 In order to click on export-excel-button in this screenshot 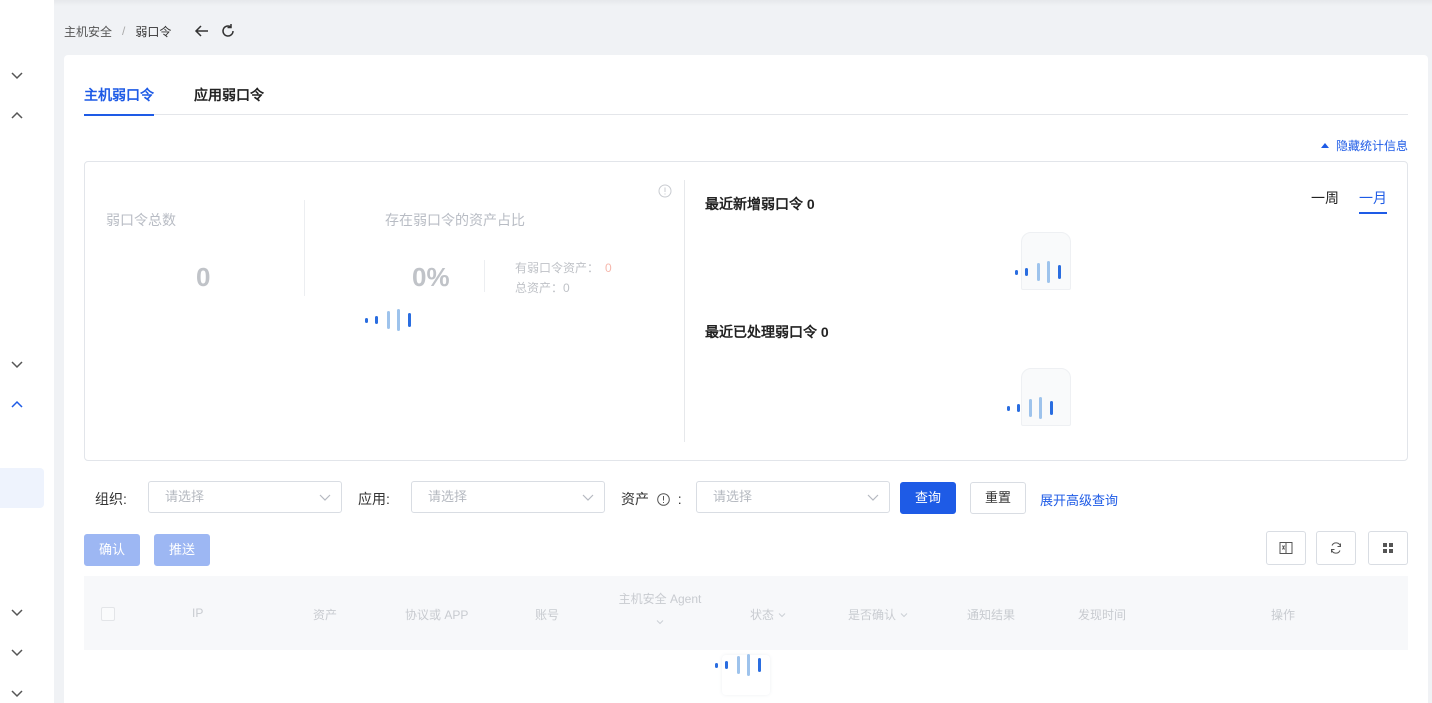, I will do `click(1286, 548)`.